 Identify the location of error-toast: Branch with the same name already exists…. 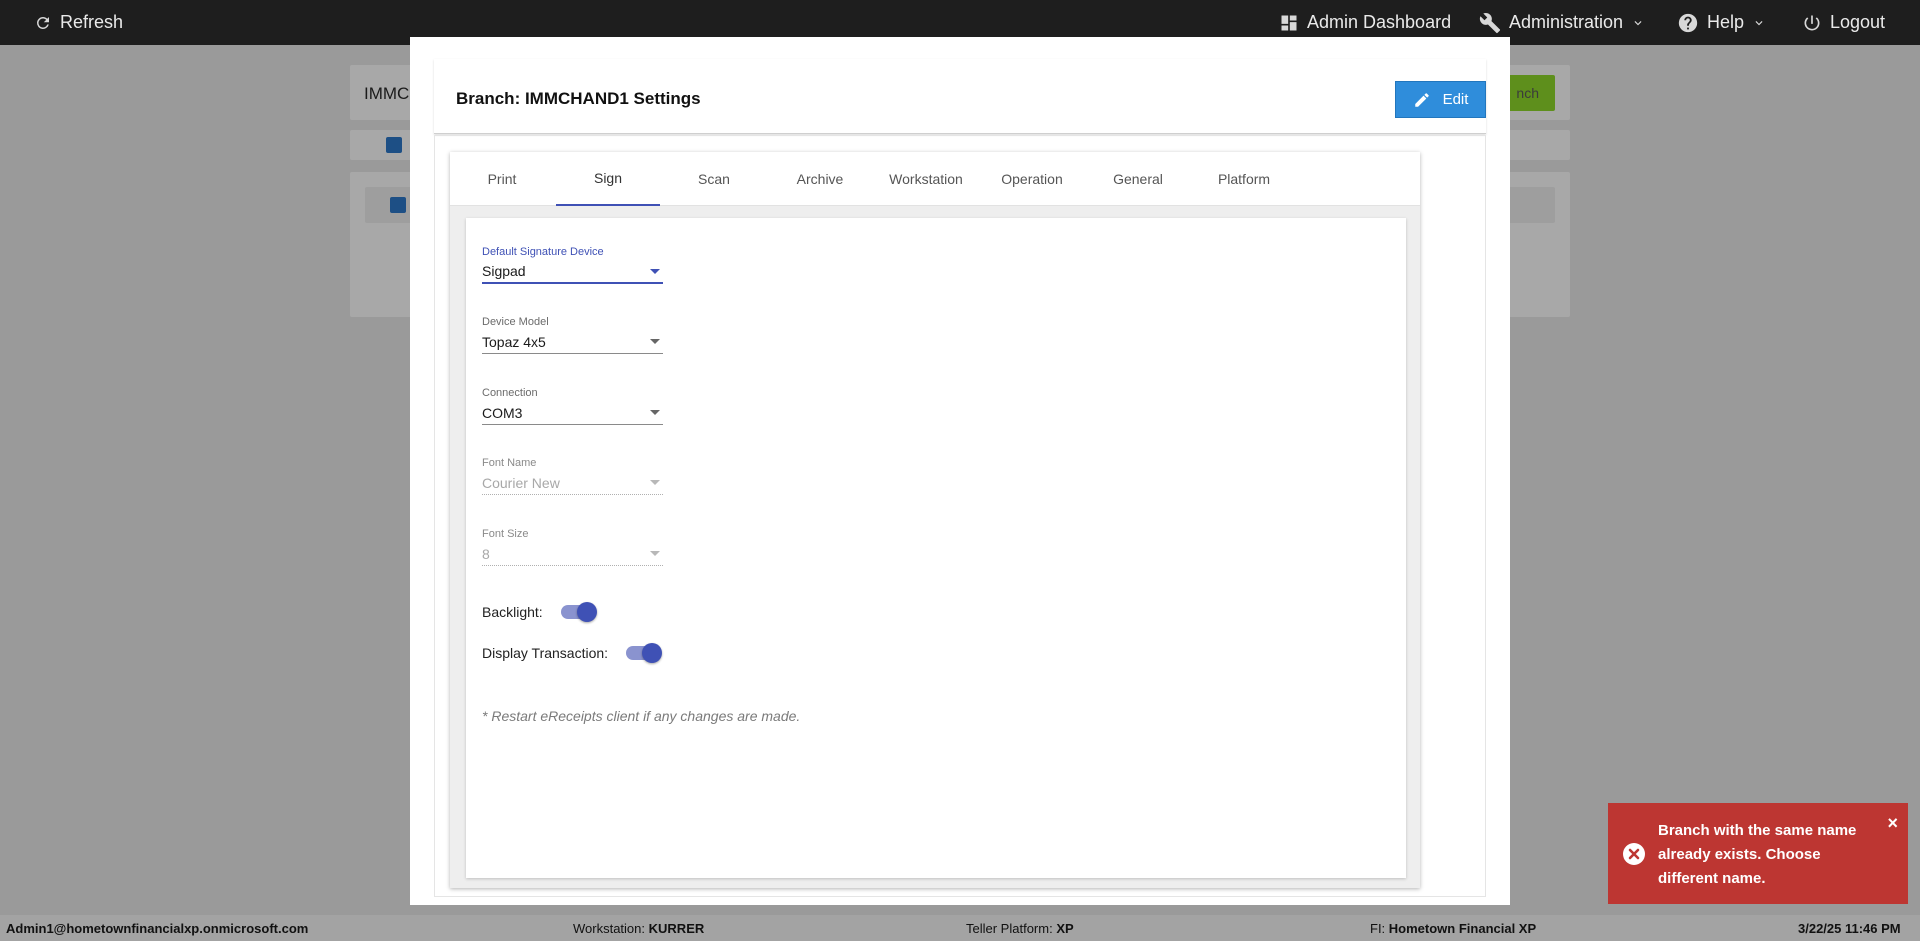
(1758, 853).